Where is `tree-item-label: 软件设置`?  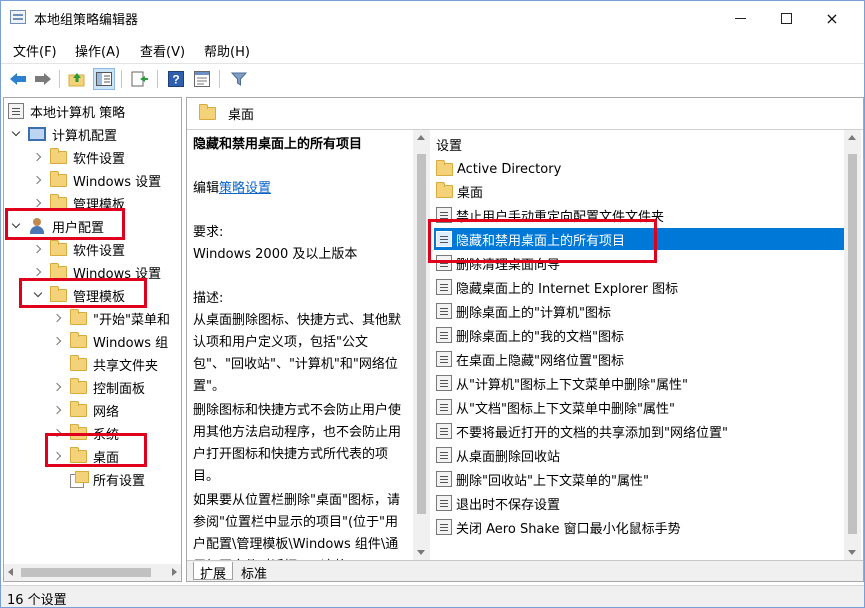 tree-item-label: 软件设置 is located at coordinates (99, 159).